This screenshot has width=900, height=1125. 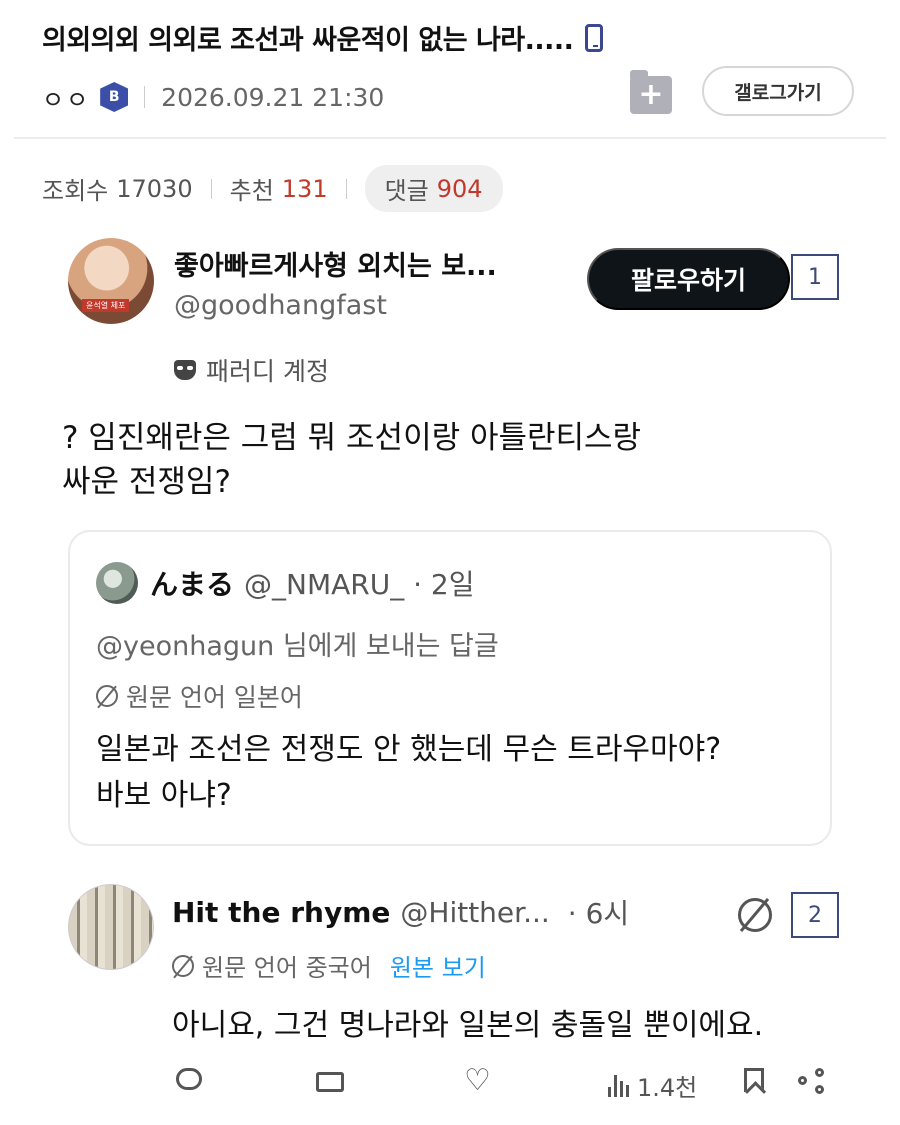 What do you see at coordinates (146, 482) in the screenshot?
I see `tweet-text-line: 싸운 전쟁임?` at bounding box center [146, 482].